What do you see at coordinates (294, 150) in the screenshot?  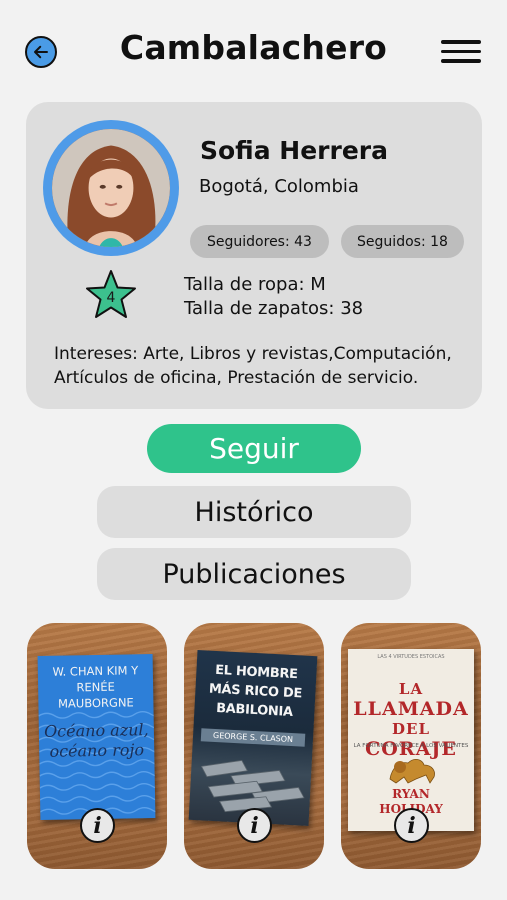 I see `user-name: Sofia Herrera` at bounding box center [294, 150].